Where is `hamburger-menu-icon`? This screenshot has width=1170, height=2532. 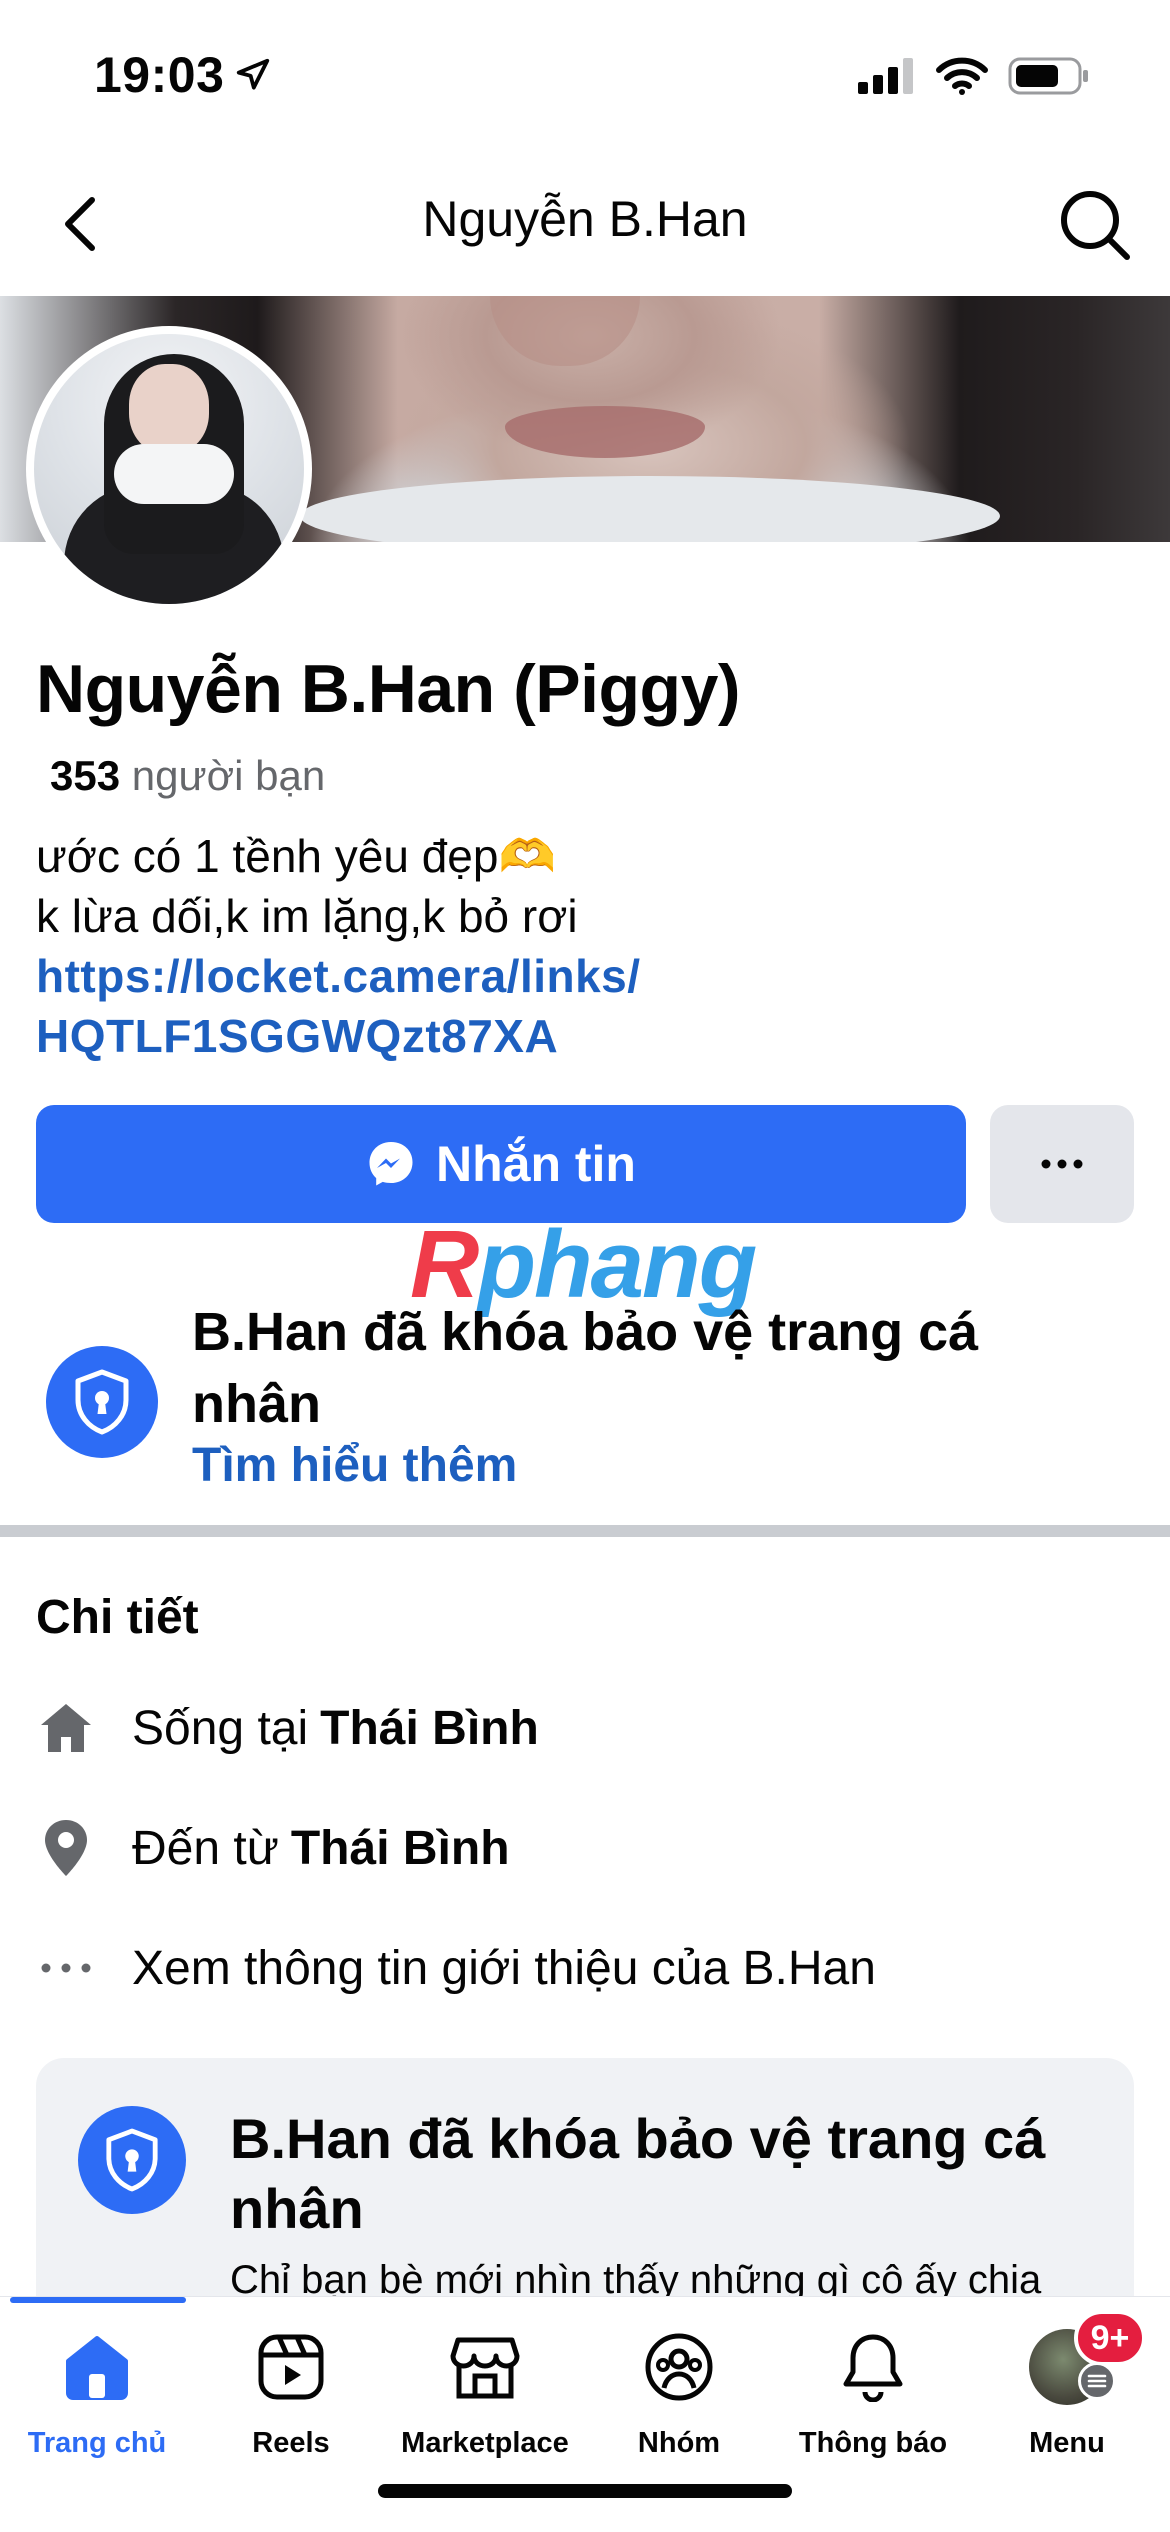
hamburger-menu-icon is located at coordinates (1097, 2381).